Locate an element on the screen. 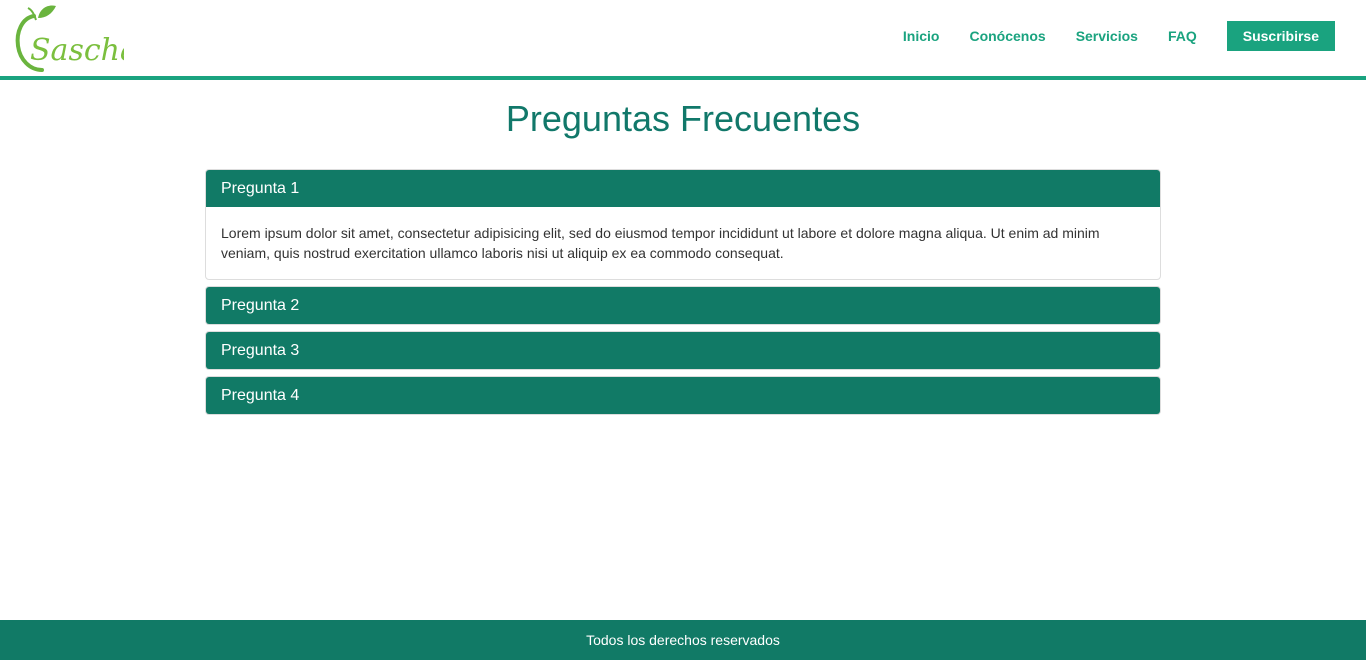 This screenshot has width=1366, height=660. faq-question-2: Pregunta 2 is located at coordinates (683, 305).